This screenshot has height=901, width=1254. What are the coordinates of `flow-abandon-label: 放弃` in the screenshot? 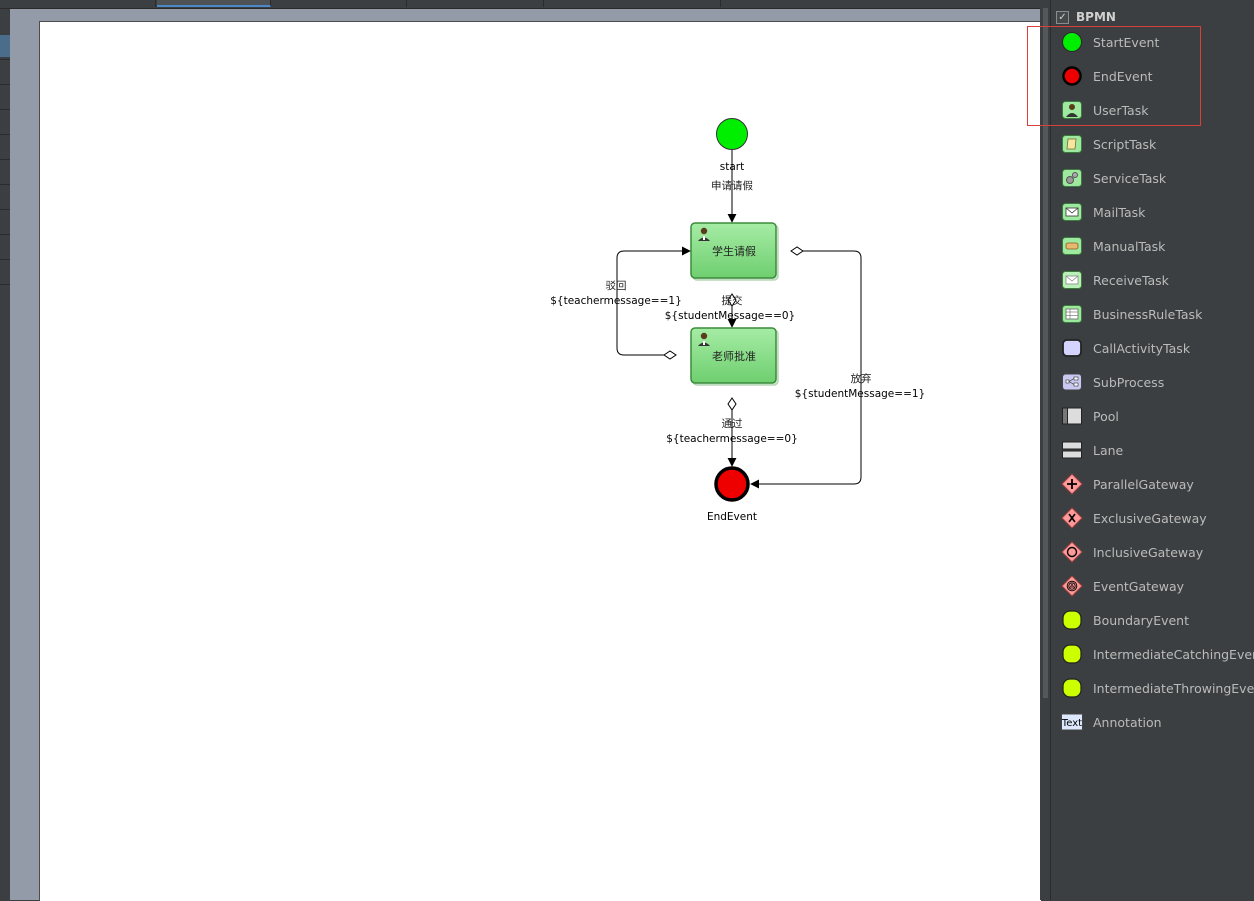 It's located at (861, 378).